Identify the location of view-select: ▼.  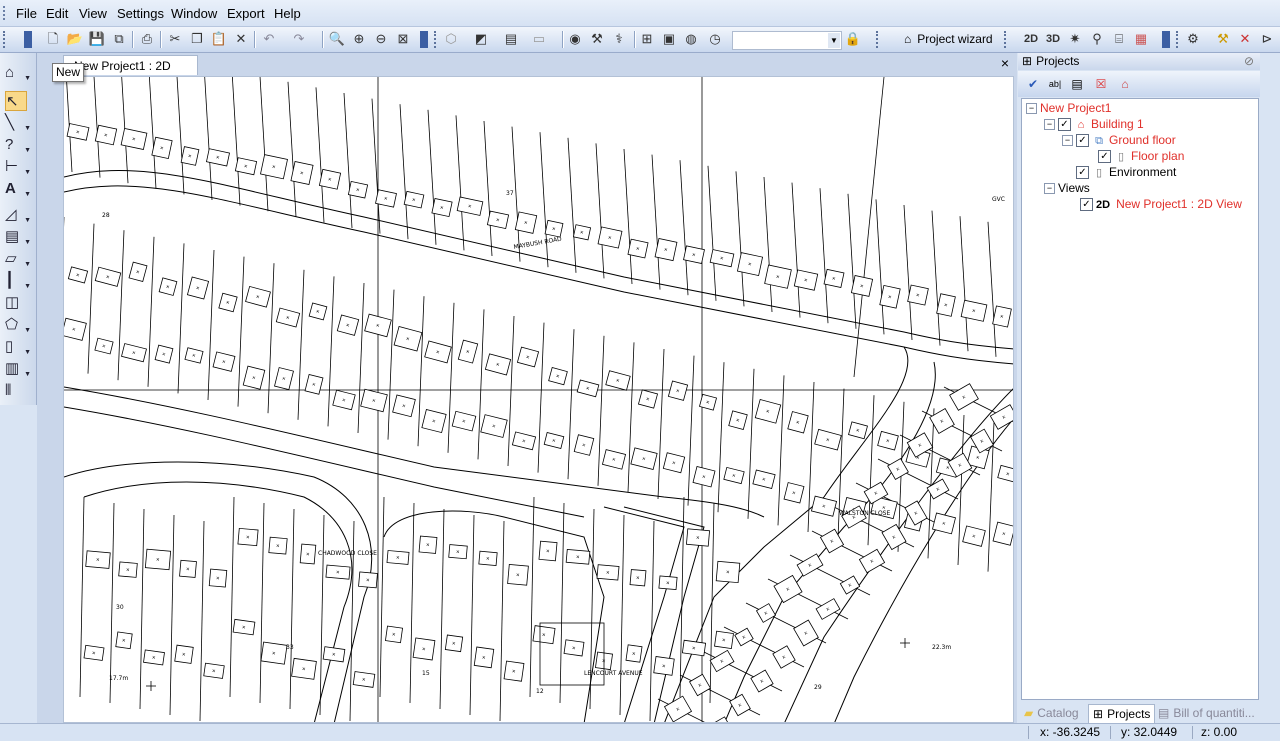
(787, 40).